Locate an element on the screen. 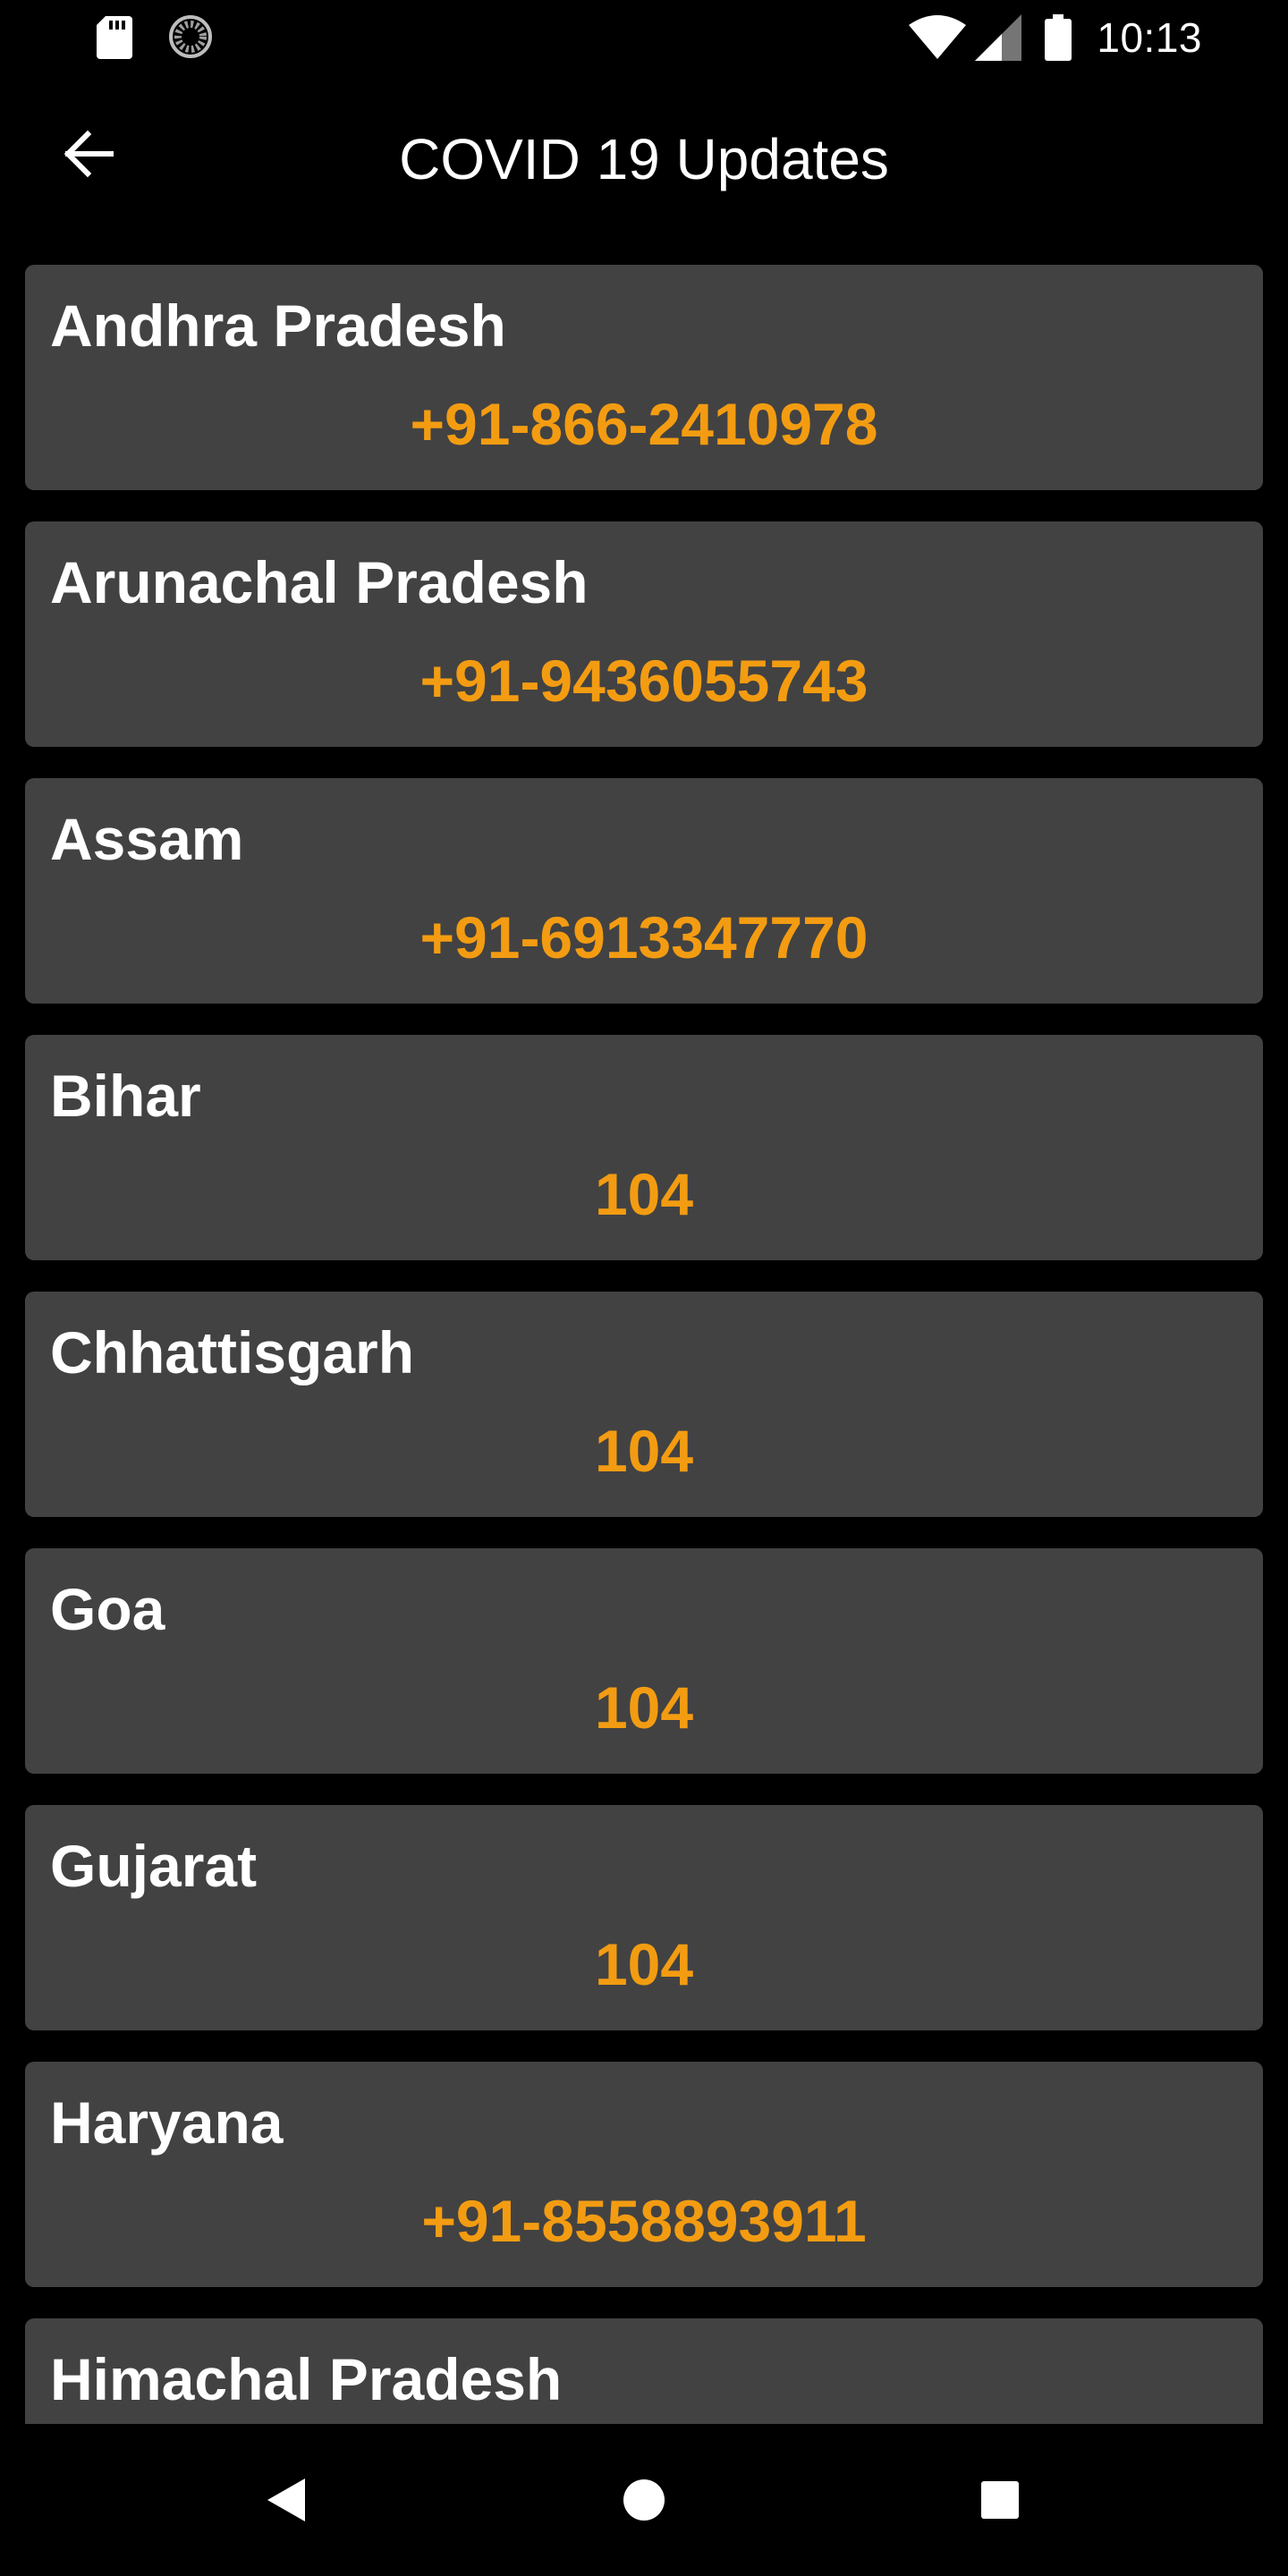  nav-home-icon is located at coordinates (644, 2500).